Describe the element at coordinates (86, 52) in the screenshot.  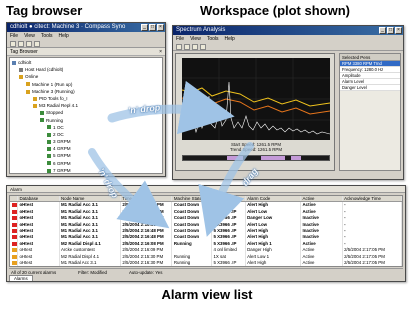
I see `tag-browser-panel-header: Tag Browser ×` at that location.